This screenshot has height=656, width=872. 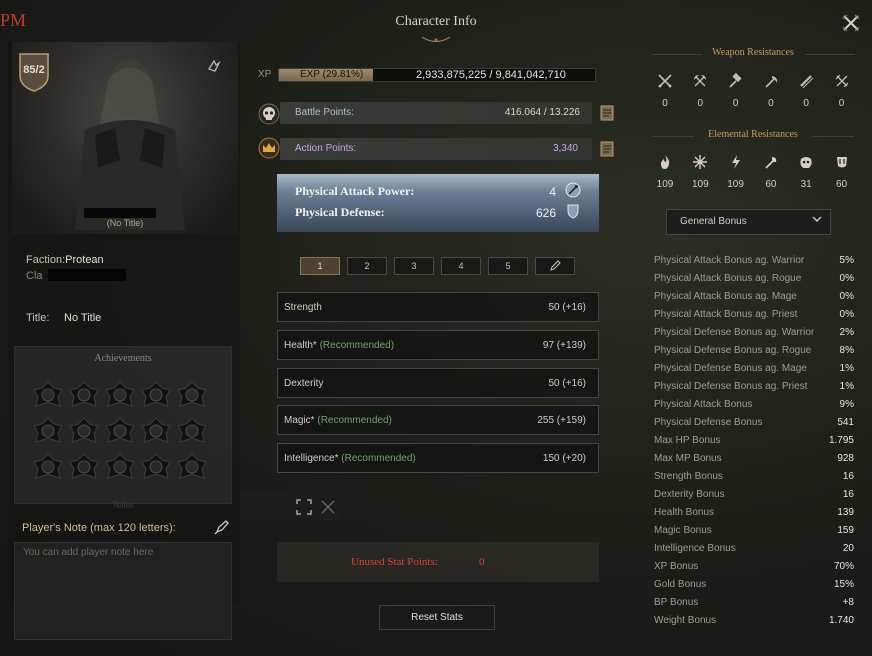 What do you see at coordinates (753, 134) in the screenshot?
I see `elemental-resistances-title: Elemental Resistances` at bounding box center [753, 134].